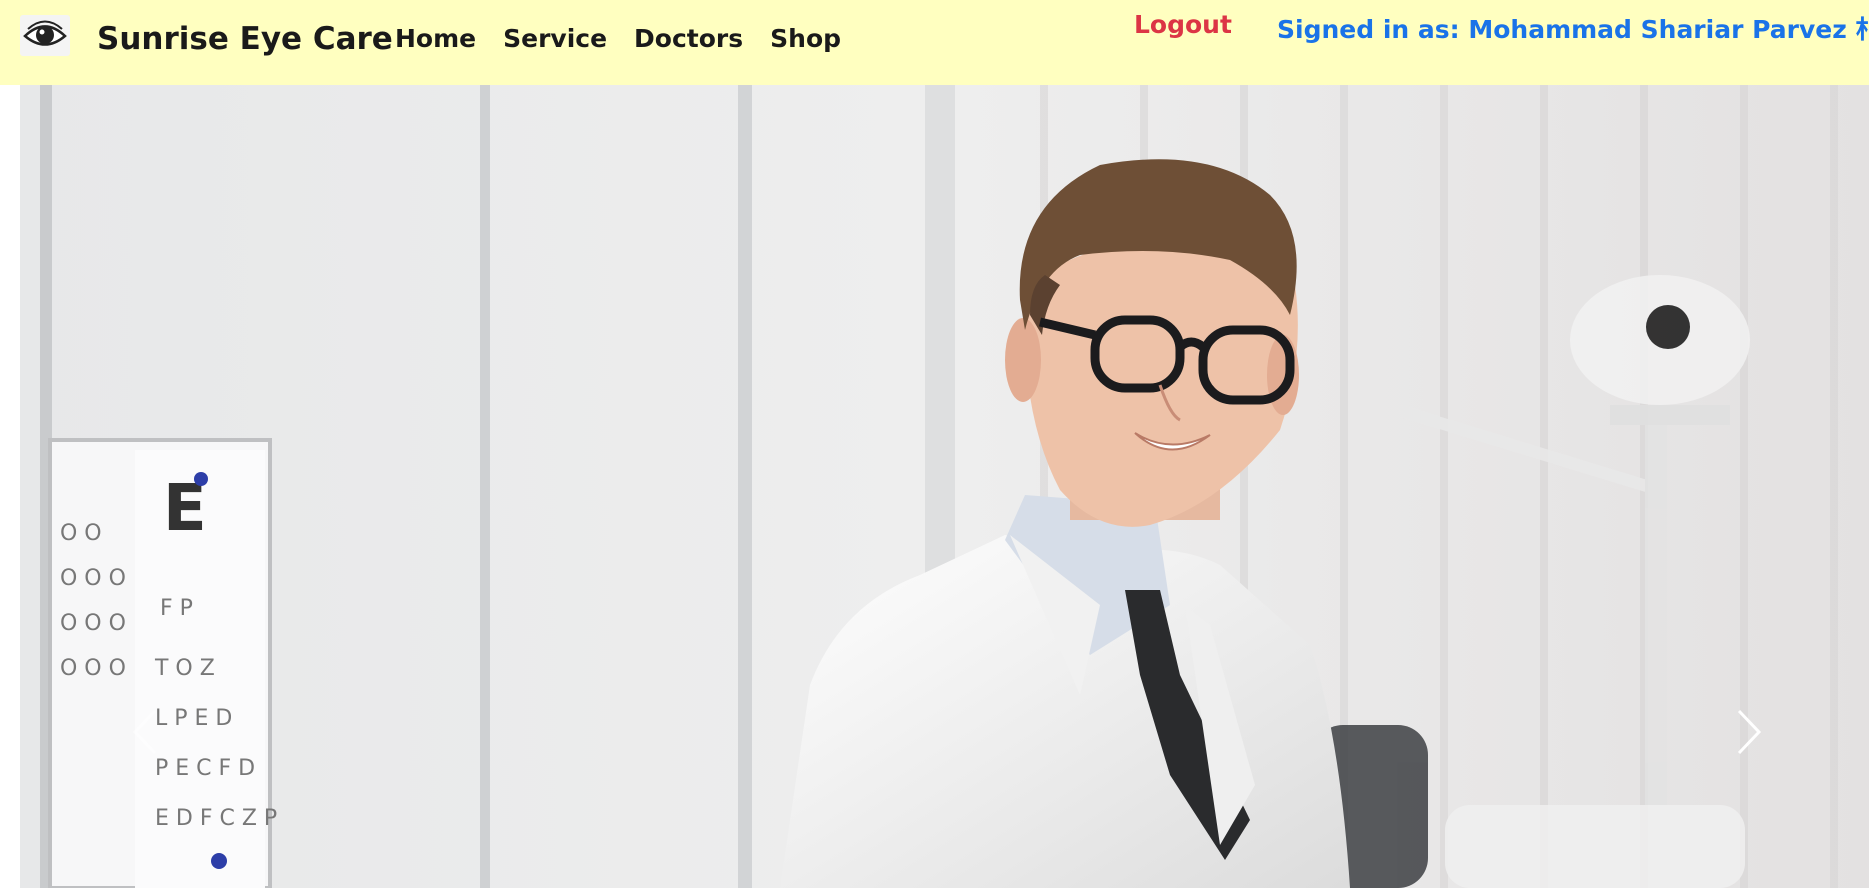 The width and height of the screenshot is (1869, 888). Describe the element at coordinates (805, 38) in the screenshot. I see `nav-item-shop: Shop` at that location.